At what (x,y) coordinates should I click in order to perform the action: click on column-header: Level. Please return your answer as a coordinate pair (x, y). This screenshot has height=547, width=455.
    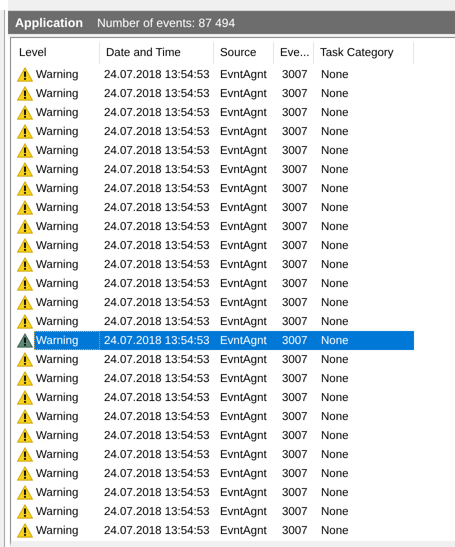
    Looking at the image, I should click on (57, 53).